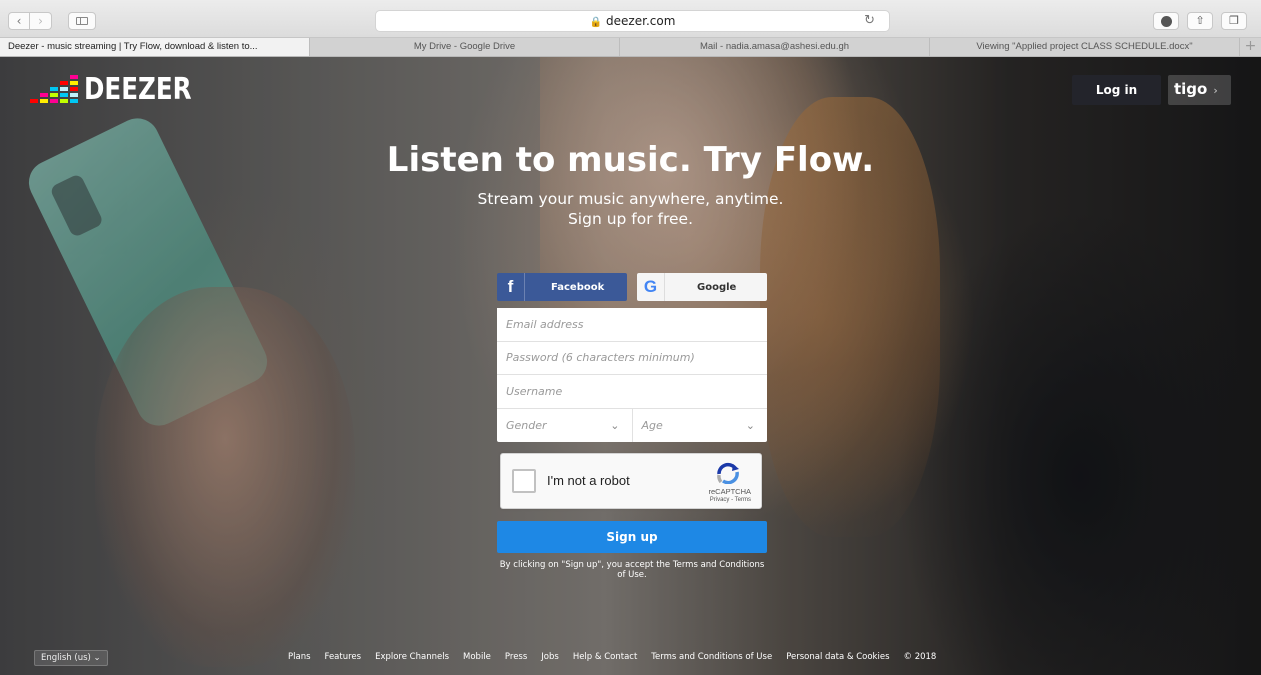  Describe the element at coordinates (526, 425) in the screenshot. I see `gender-placeholder: Gender` at that location.